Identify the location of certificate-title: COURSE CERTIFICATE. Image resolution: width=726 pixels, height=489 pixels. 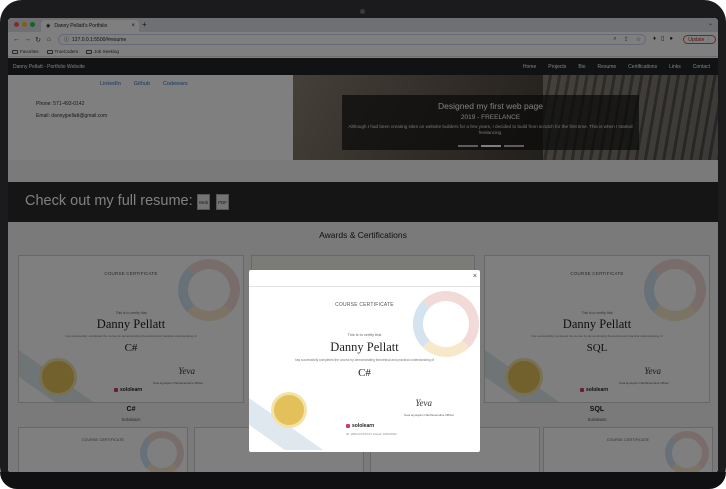
(364, 305).